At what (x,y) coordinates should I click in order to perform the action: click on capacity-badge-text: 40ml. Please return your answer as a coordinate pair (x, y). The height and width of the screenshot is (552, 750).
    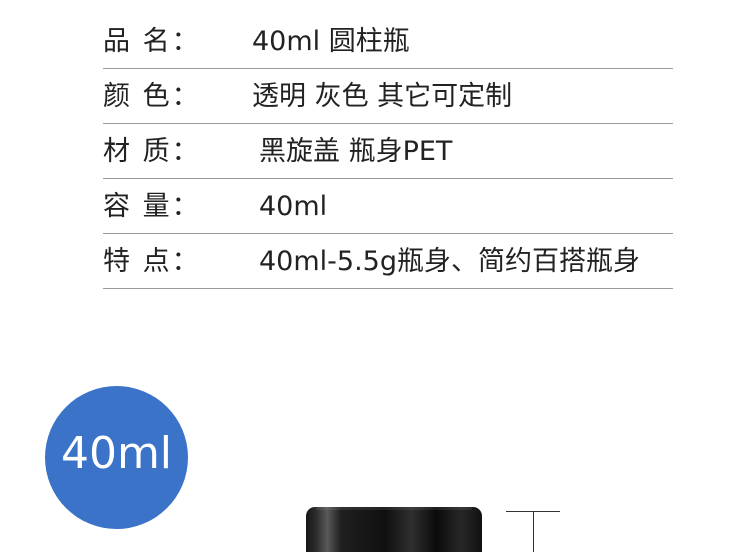
    Looking at the image, I should click on (116, 453).